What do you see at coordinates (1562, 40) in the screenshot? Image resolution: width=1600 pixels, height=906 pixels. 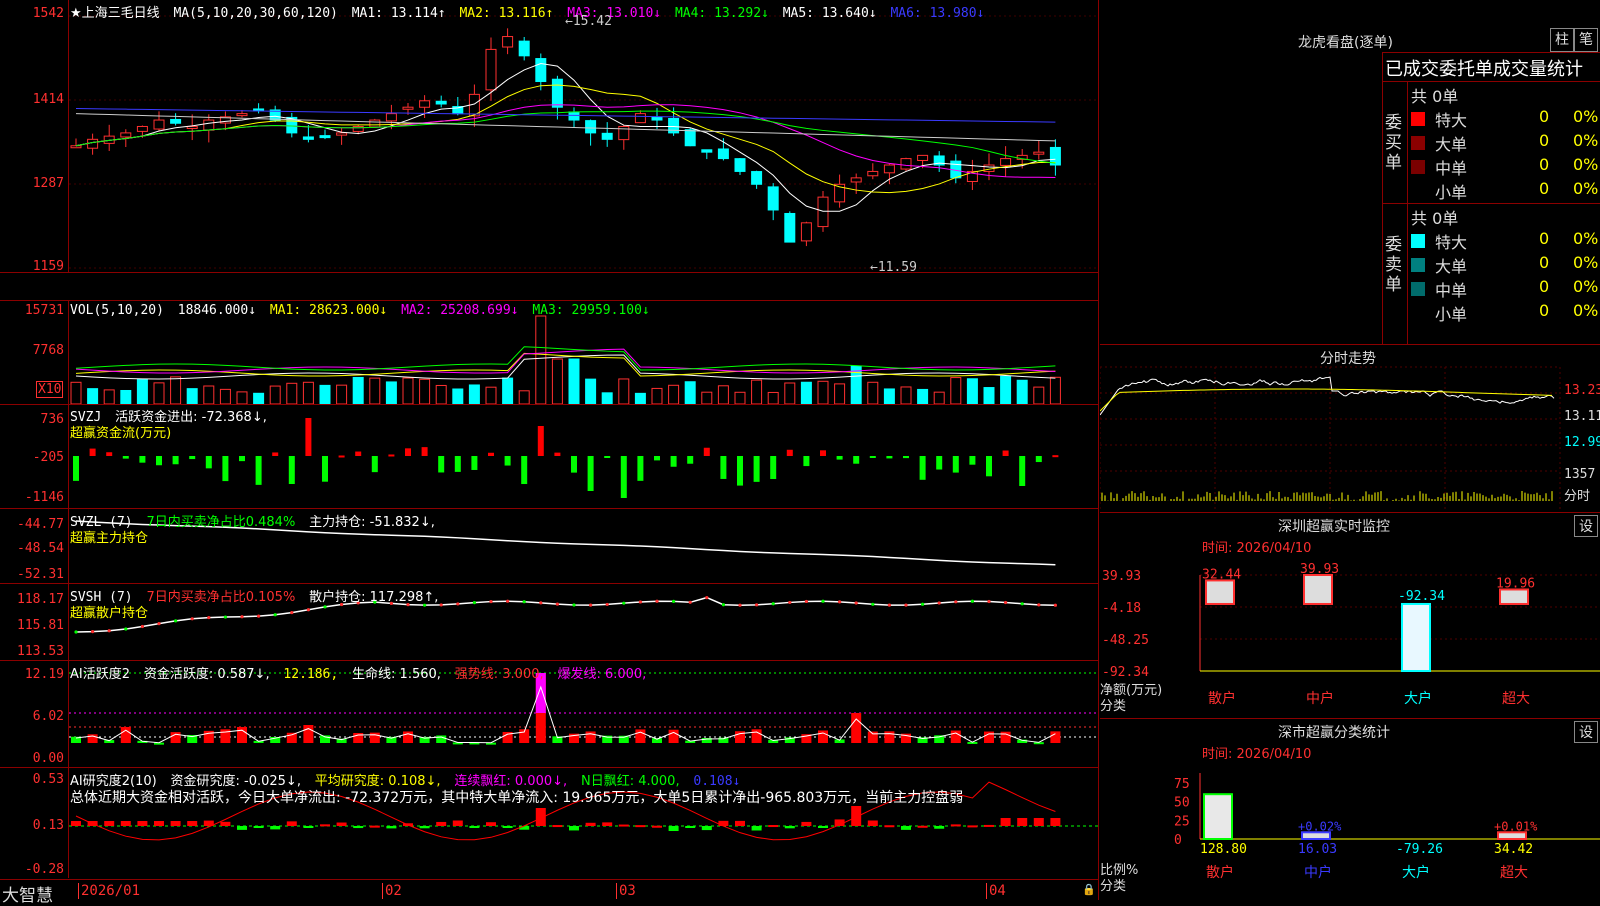 I see `bar-mode-button: 柱` at bounding box center [1562, 40].